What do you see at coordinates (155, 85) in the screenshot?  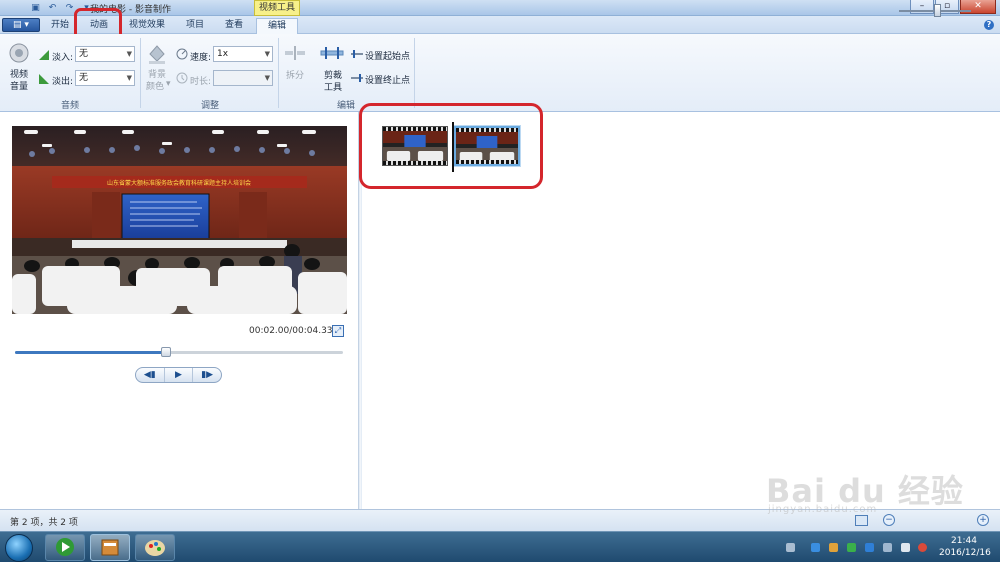 I see `bg-color-label-2: 颜色` at bounding box center [155, 85].